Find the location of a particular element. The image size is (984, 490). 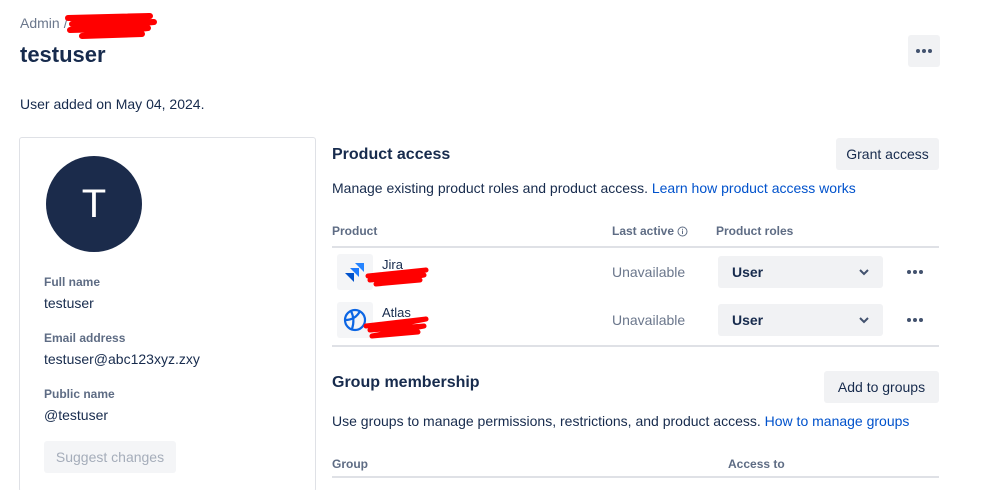

group-table-header-divider is located at coordinates (635, 477).